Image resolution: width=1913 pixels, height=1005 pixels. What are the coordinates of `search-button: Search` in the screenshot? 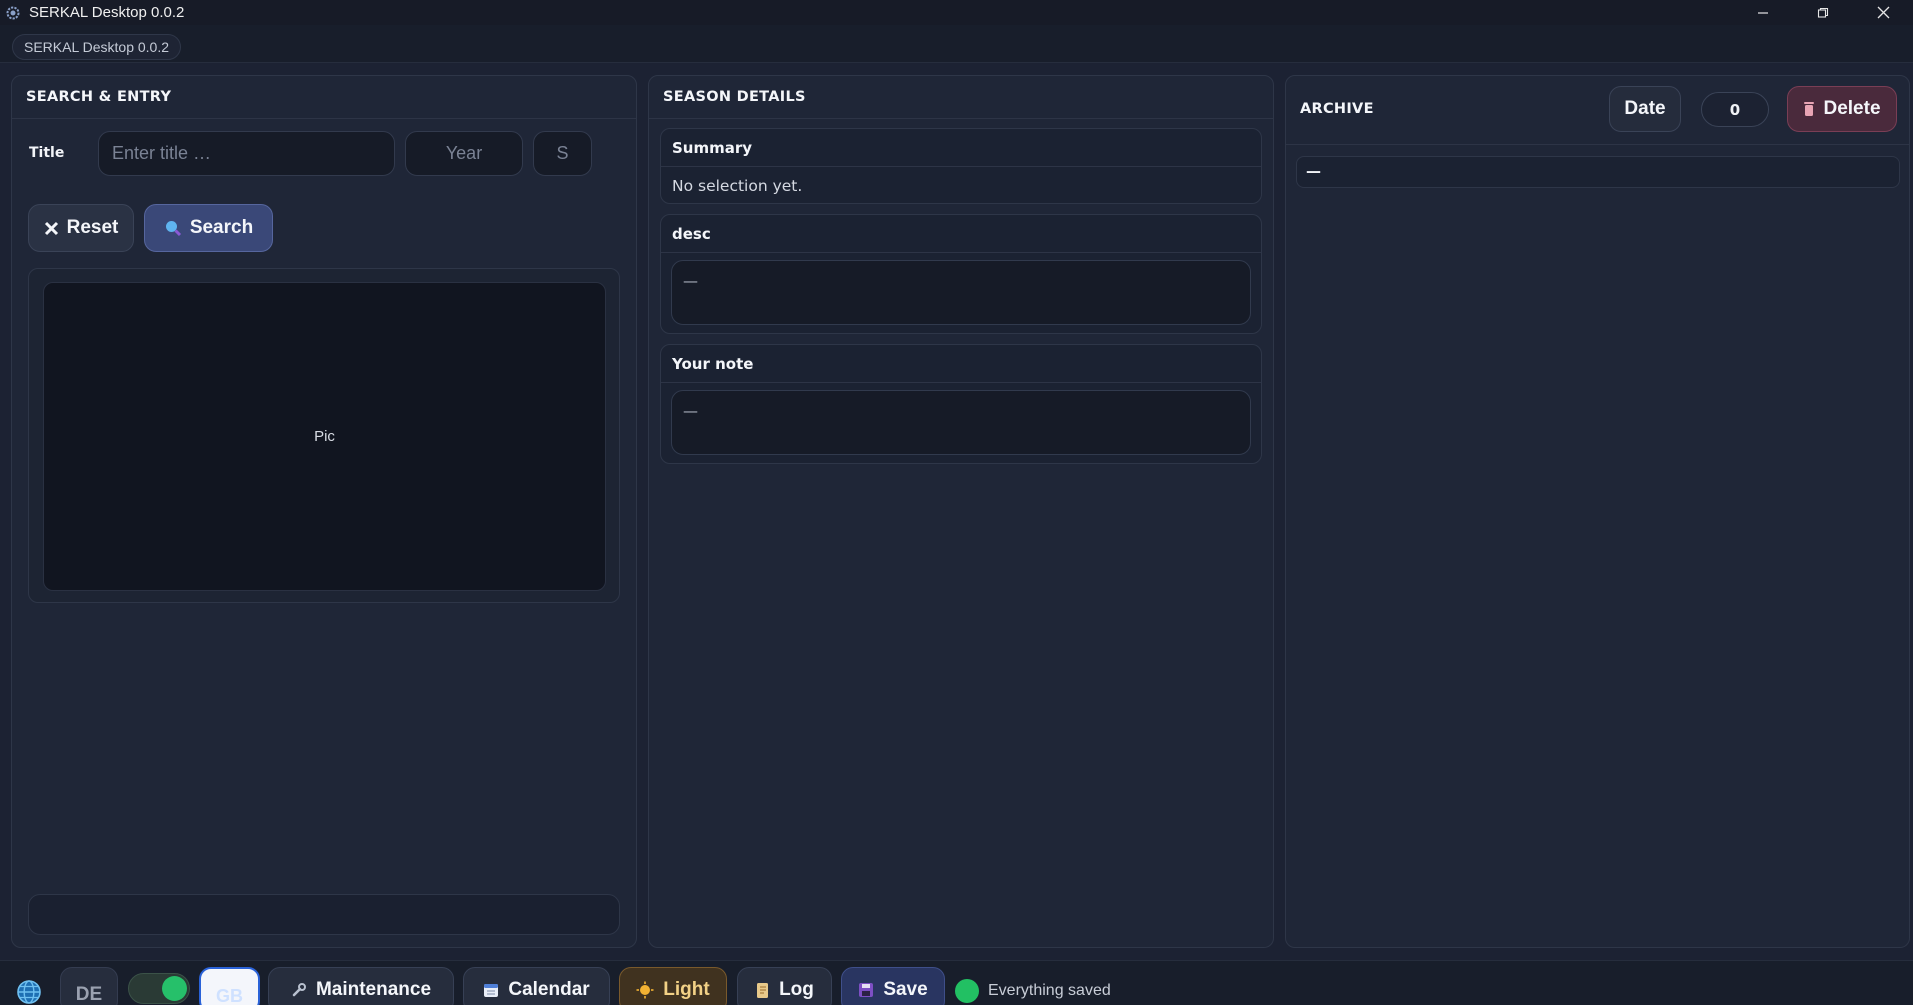 It's located at (208, 228).